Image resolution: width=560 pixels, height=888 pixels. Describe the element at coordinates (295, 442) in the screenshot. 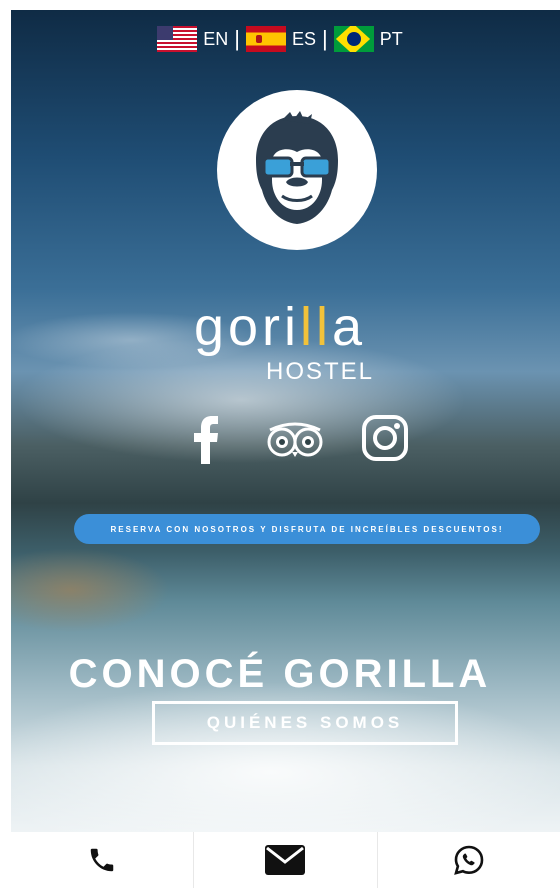

I see `tripadvisor-icon` at that location.